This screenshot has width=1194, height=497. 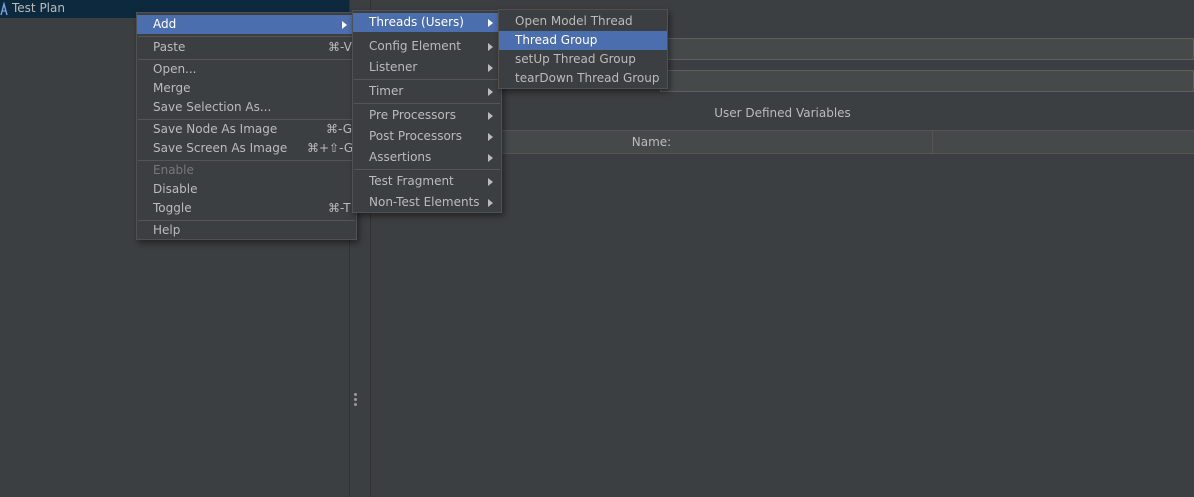 What do you see at coordinates (246, 24) in the screenshot?
I see `menu-item-add: Add` at bounding box center [246, 24].